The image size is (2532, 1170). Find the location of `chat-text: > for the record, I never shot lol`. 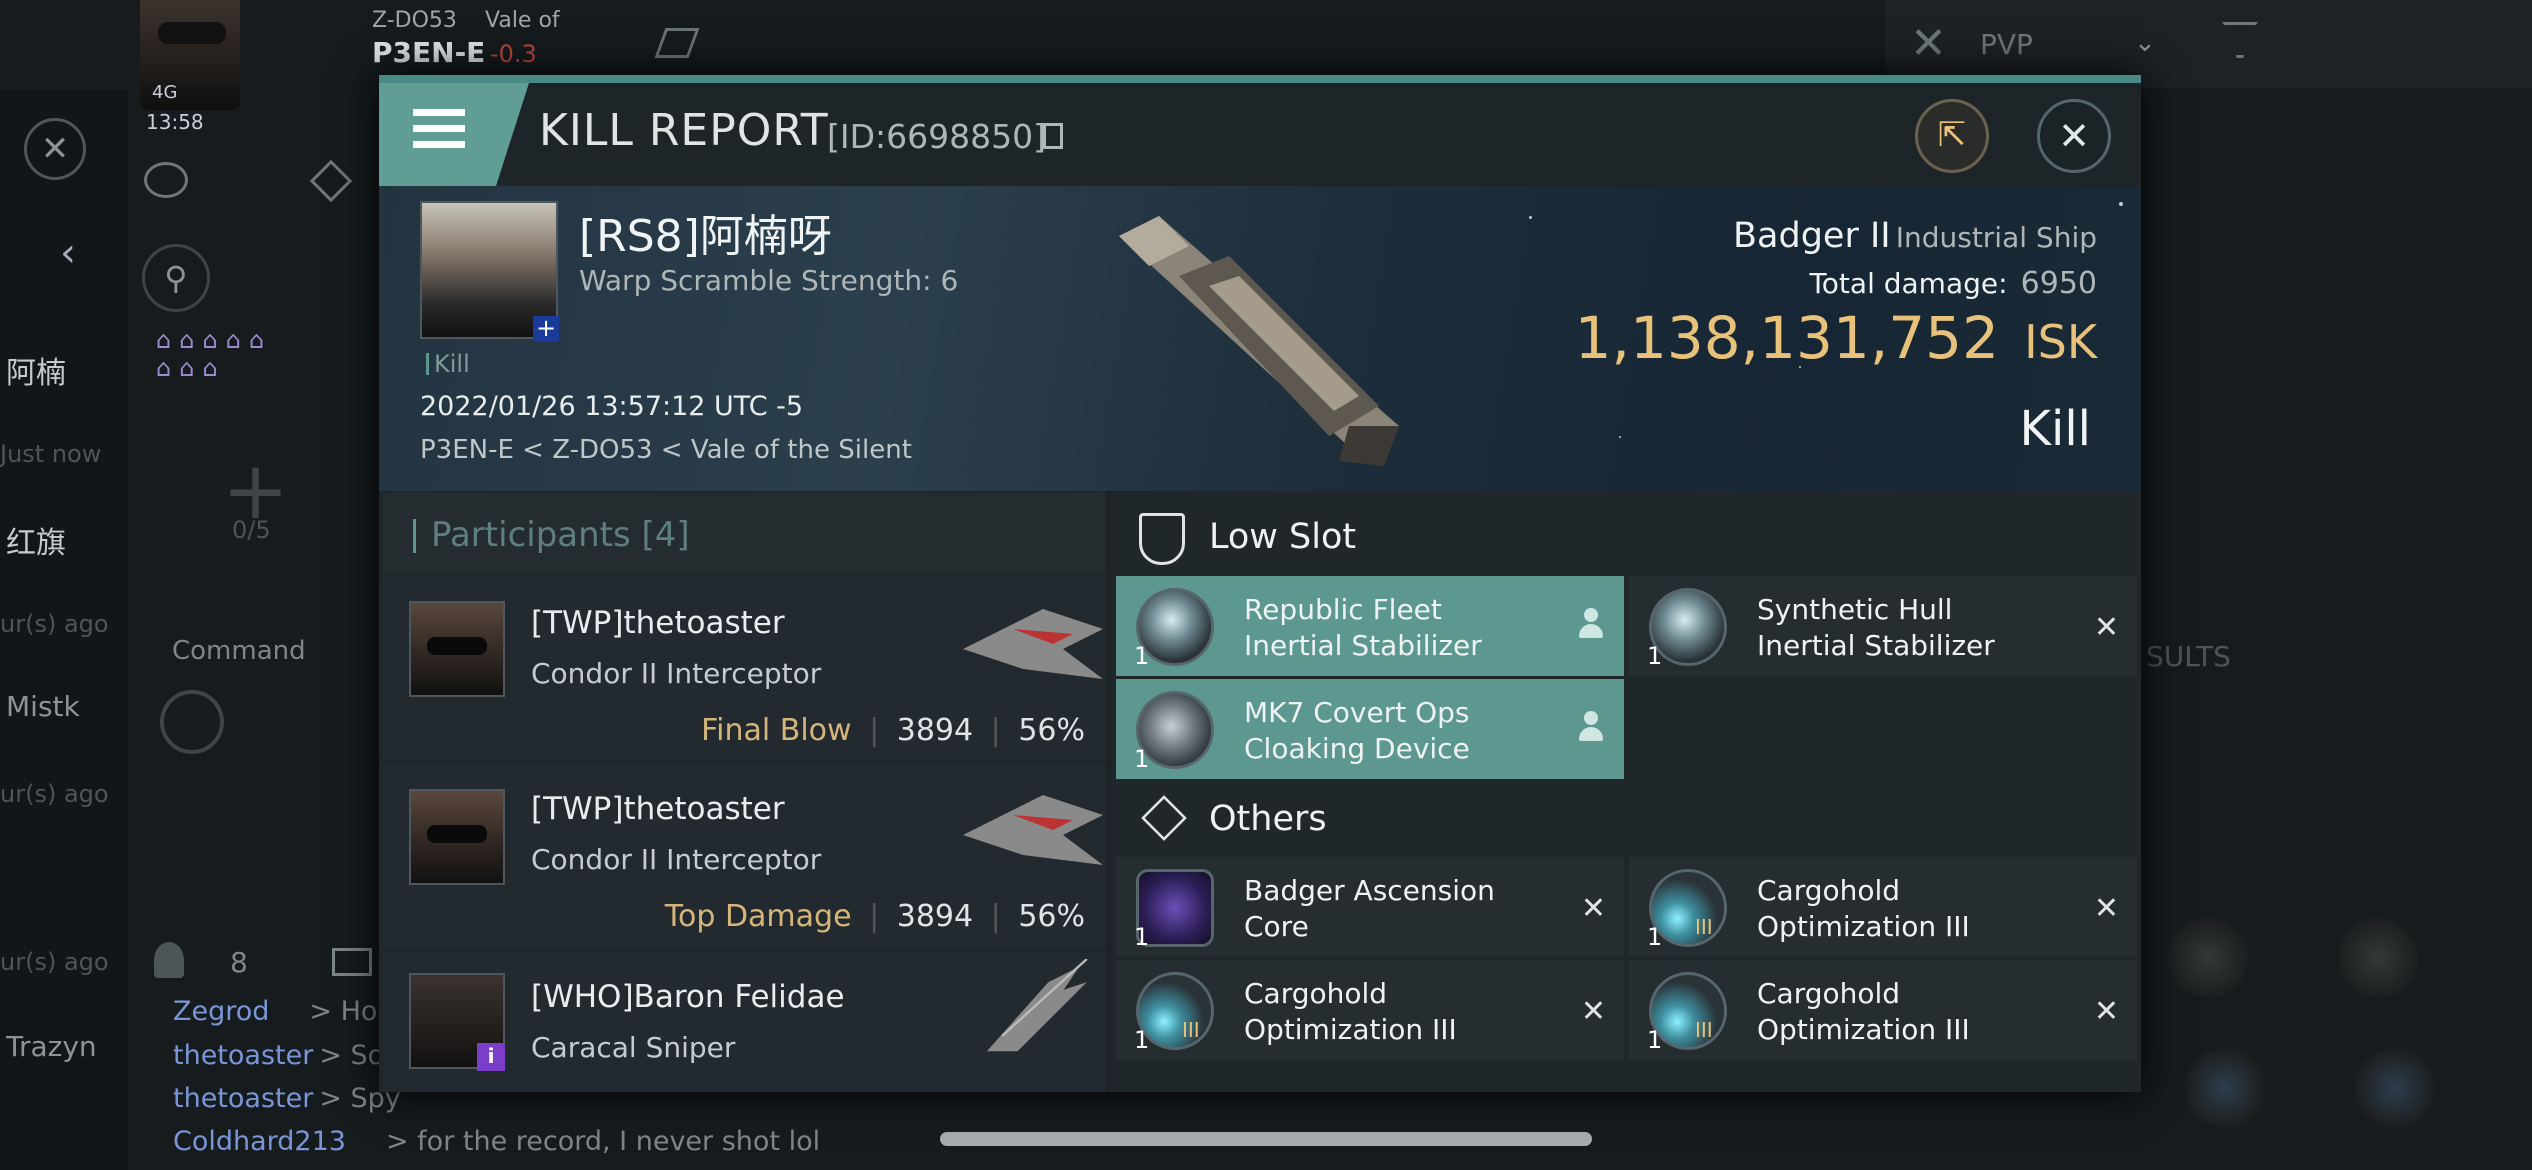

chat-text: > for the record, I never shot lol is located at coordinates (603, 1141).